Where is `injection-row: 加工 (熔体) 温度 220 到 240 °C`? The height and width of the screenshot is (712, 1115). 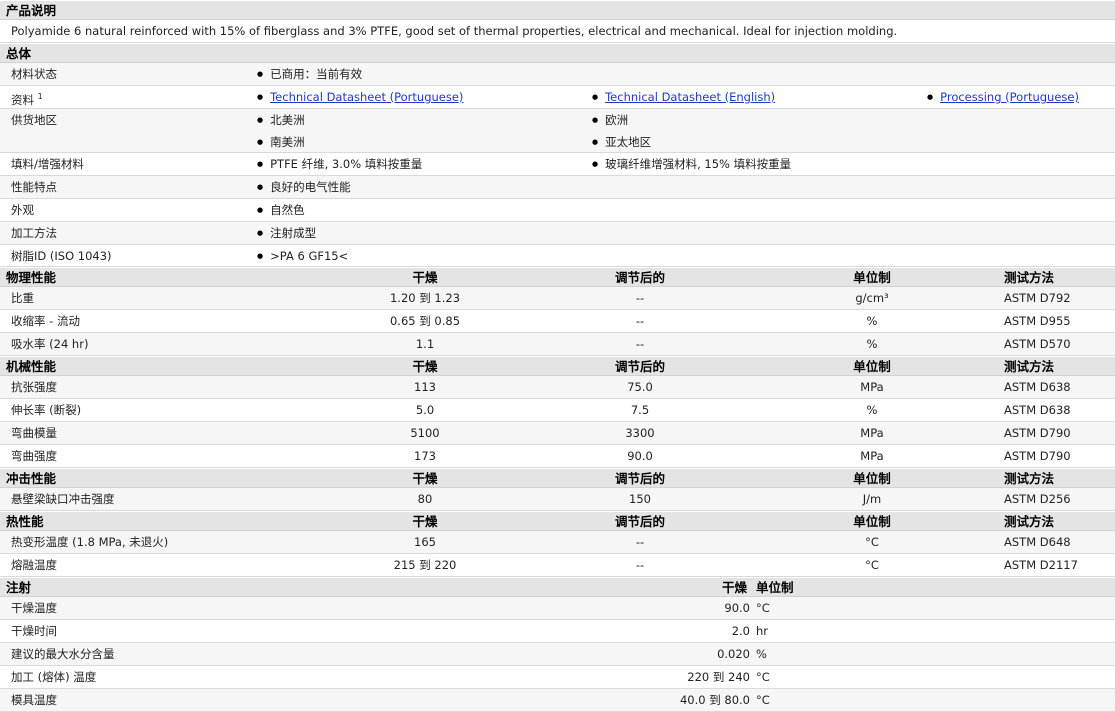
injection-row: 加工 (熔体) 温度 220 到 240 °C is located at coordinates (557, 677).